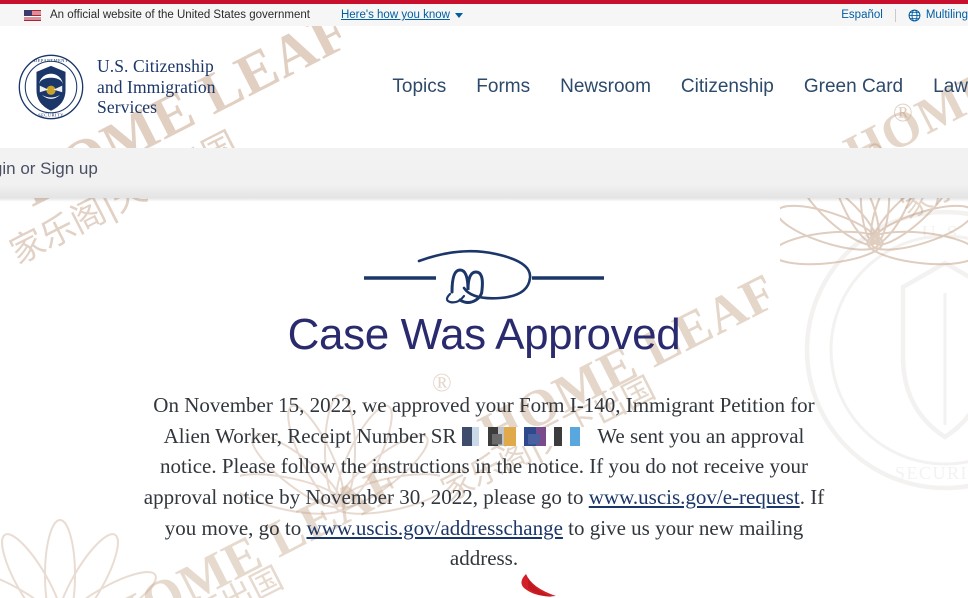  What do you see at coordinates (458, 15) in the screenshot?
I see `chevron-down-icon` at bounding box center [458, 15].